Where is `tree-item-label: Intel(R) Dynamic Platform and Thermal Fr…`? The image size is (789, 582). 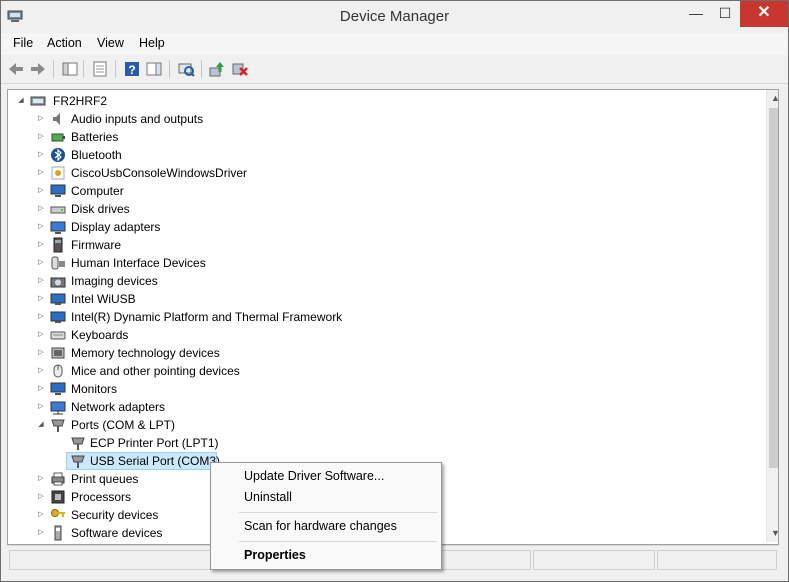
tree-item-label: Intel(R) Dynamic Platform and Thermal Fr… is located at coordinates (207, 317).